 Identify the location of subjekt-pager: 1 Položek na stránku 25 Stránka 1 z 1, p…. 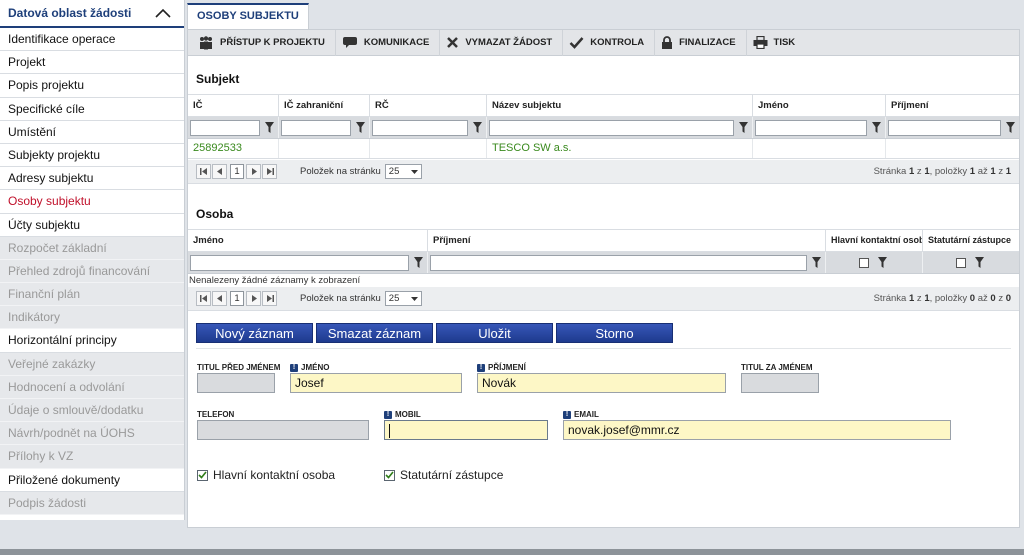
(603, 172).